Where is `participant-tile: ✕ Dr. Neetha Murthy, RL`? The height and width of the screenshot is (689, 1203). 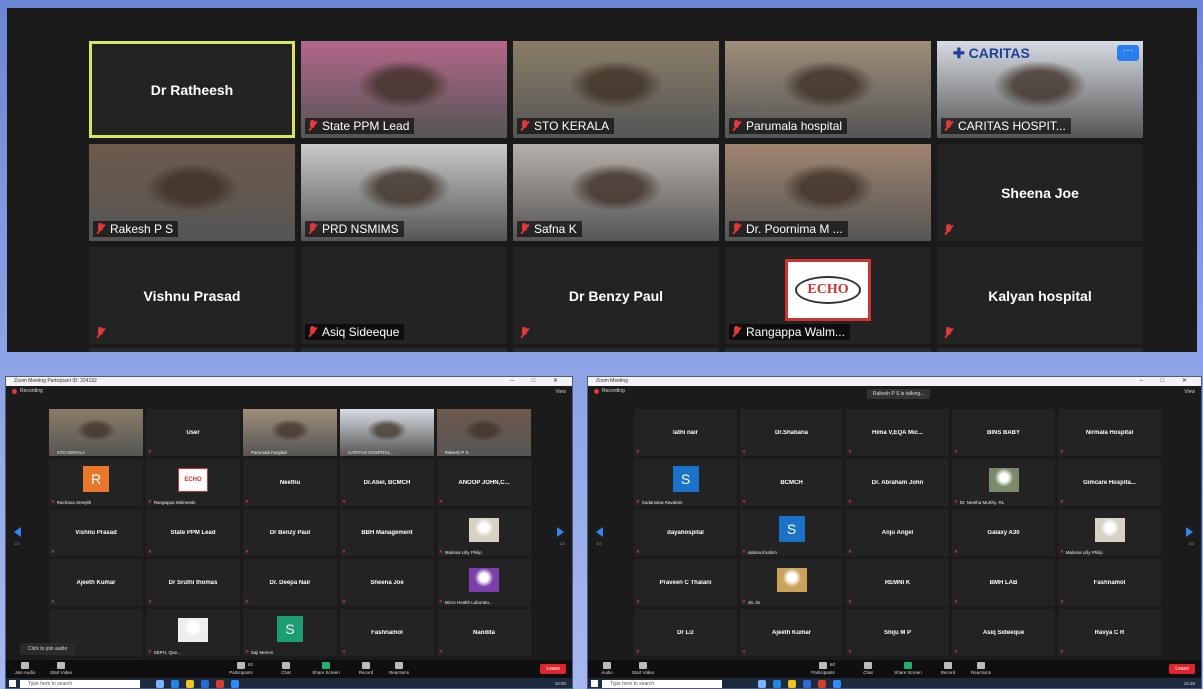
participant-tile: ✕ Dr. Neetha Murthy, RL is located at coordinates (1003, 482).